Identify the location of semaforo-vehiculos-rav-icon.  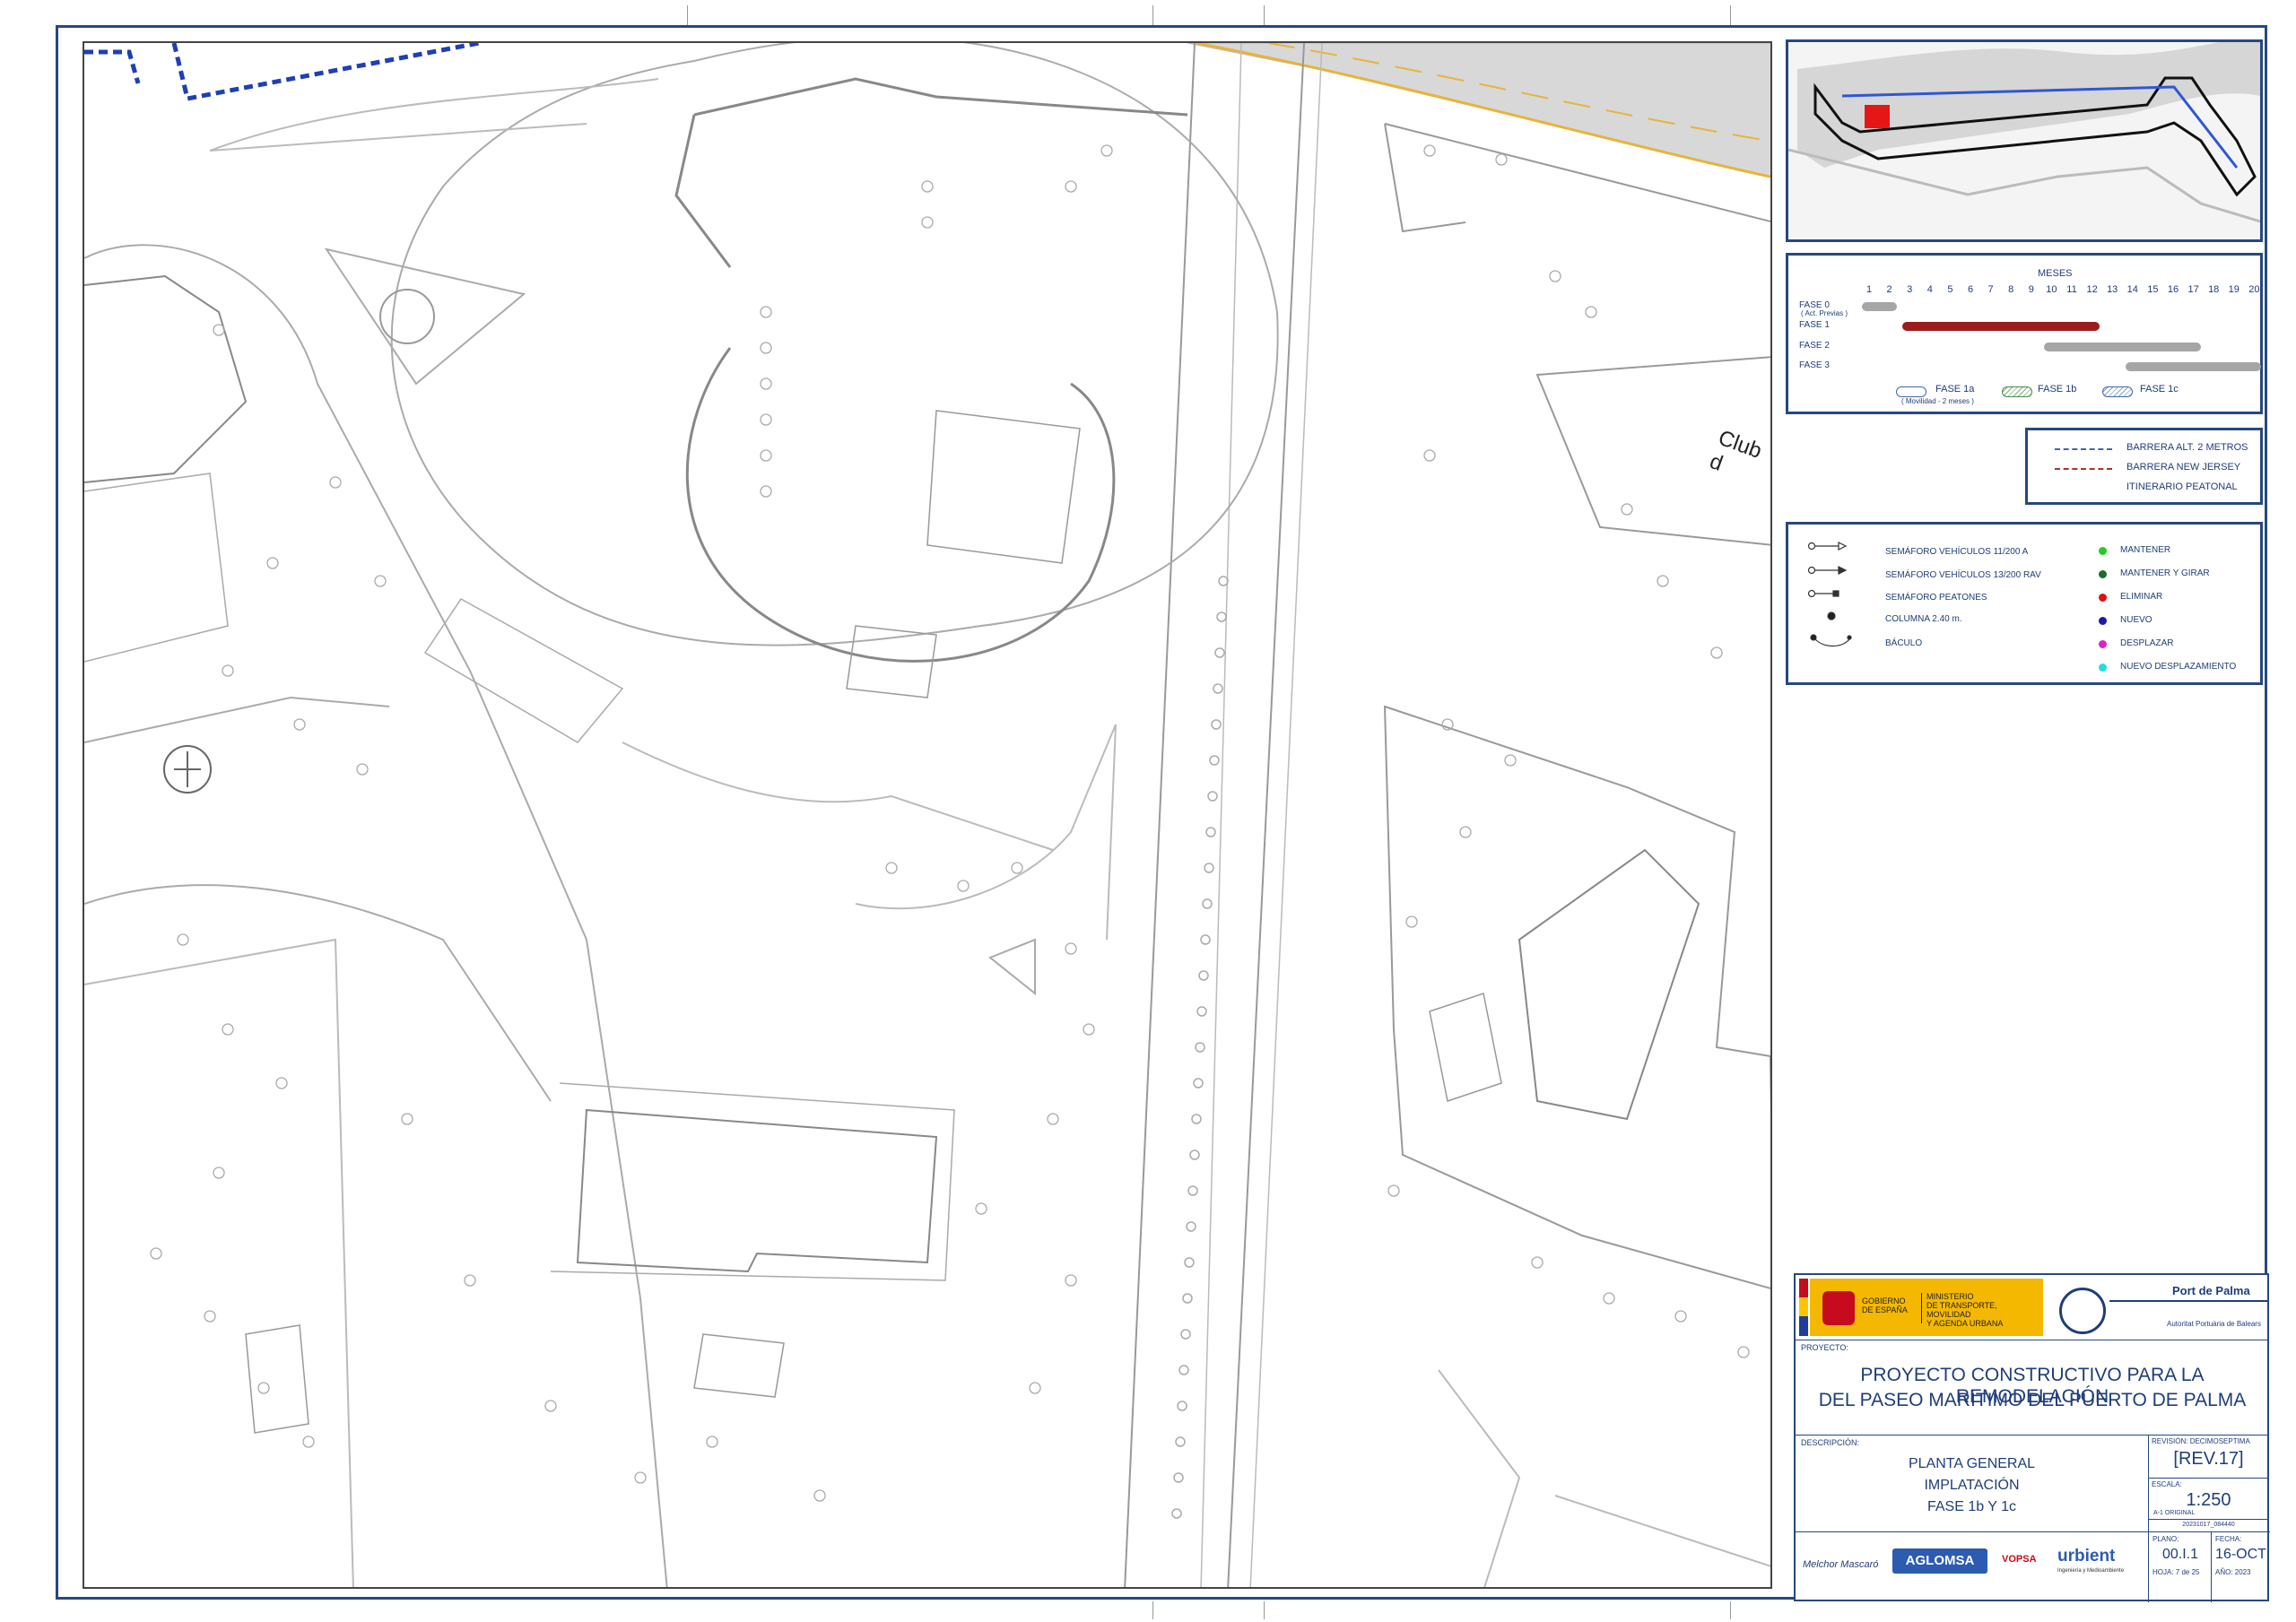
(1811, 570).